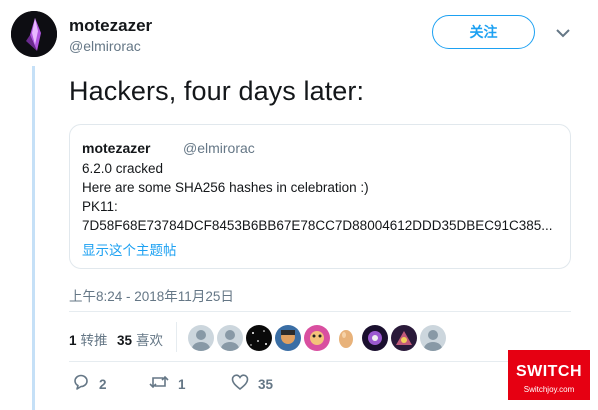 The width and height of the screenshot is (598, 410). Describe the element at coordinates (159, 384) in the screenshot. I see `retweet-icon` at that location.